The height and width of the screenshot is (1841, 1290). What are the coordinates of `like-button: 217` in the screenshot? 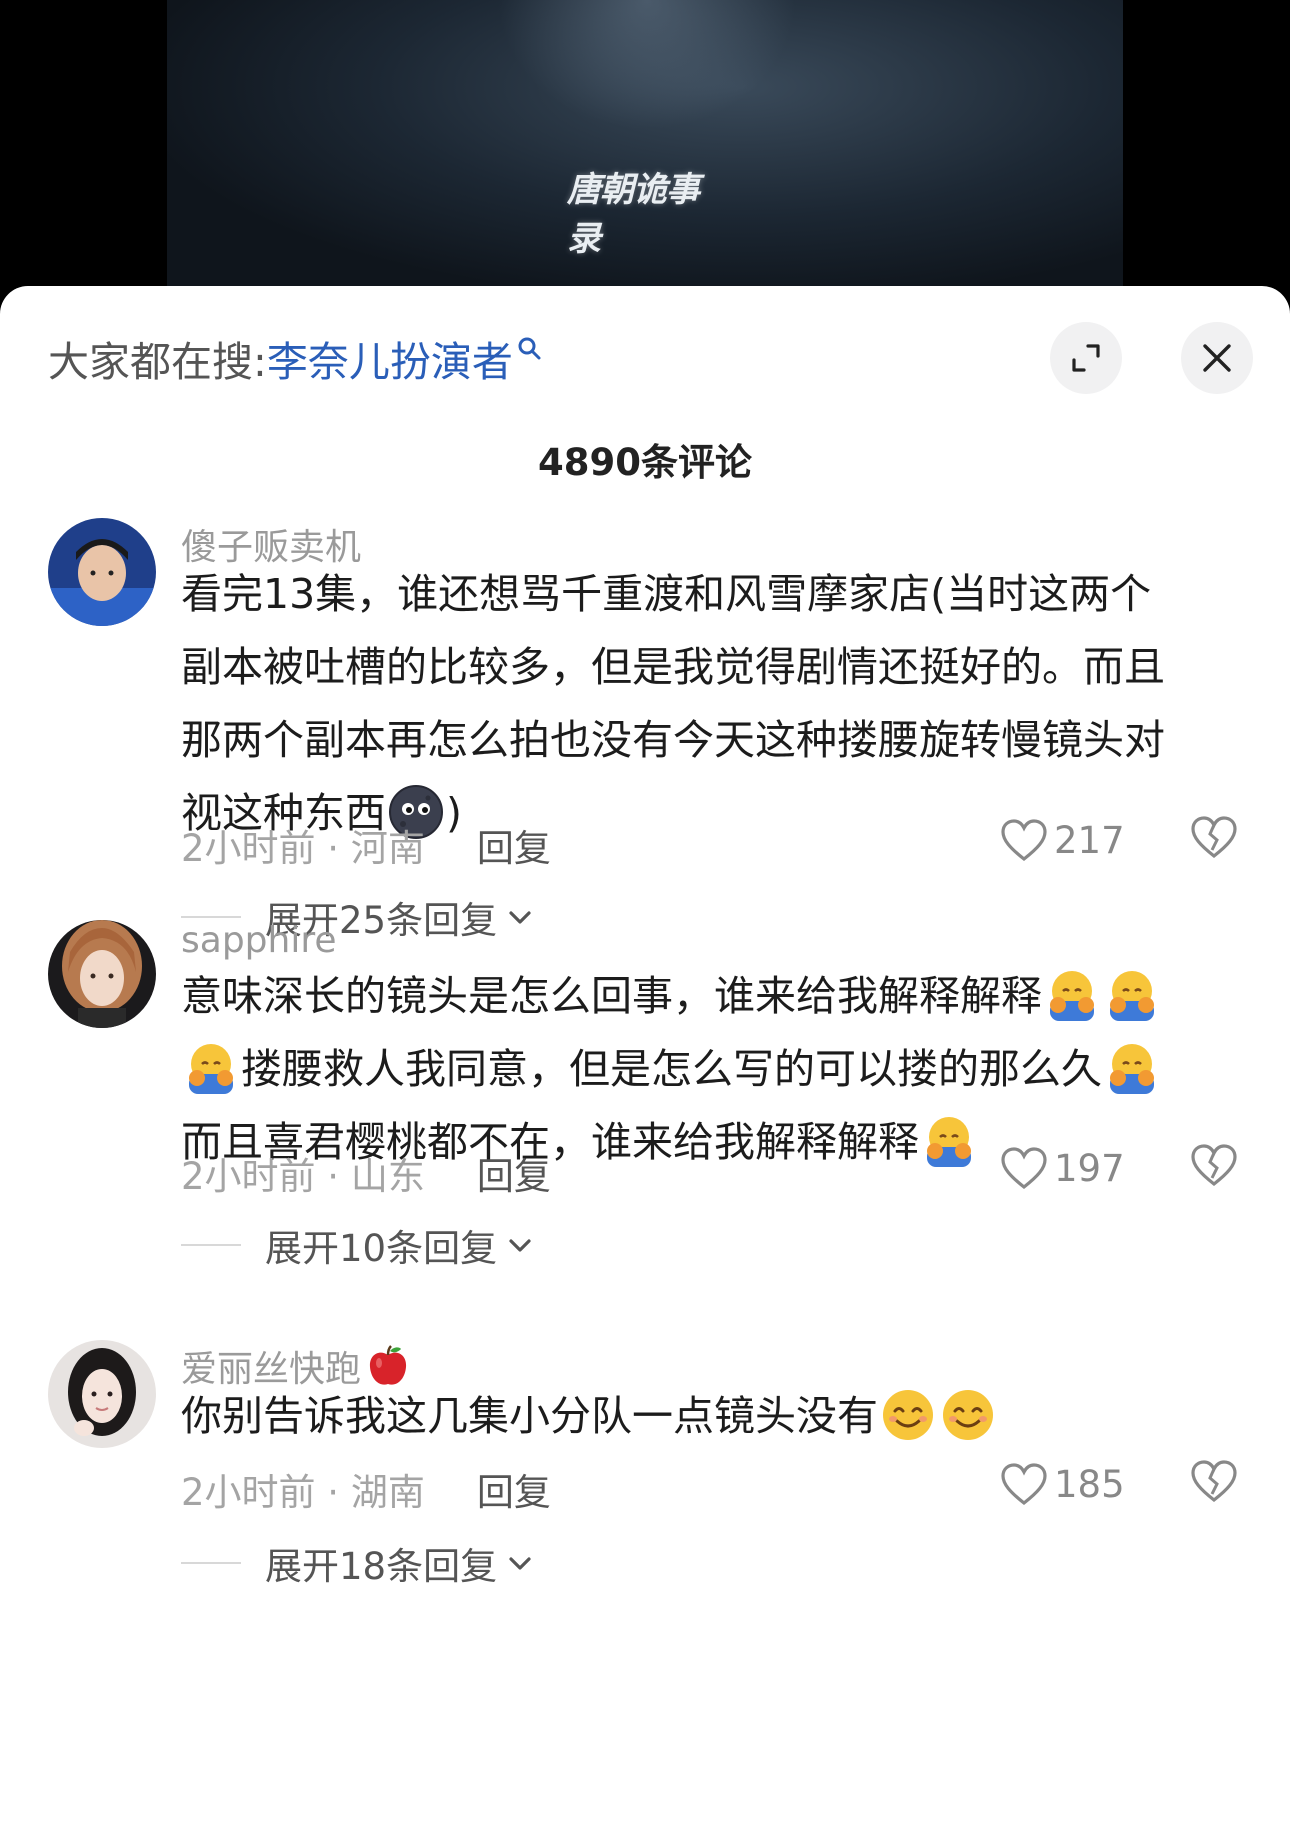 It's located at (1062, 840).